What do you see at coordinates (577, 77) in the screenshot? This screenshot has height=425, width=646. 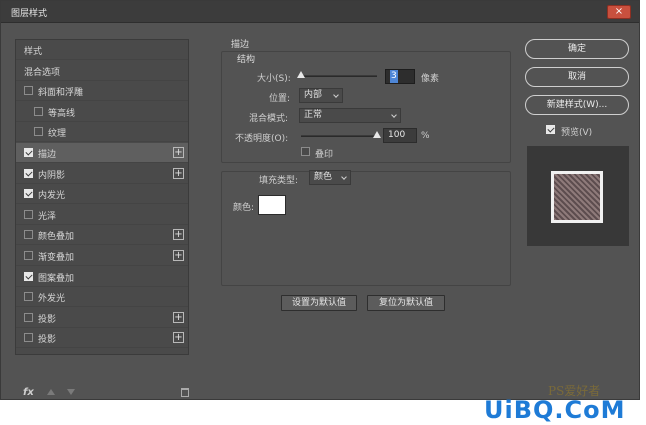 I see `cancel-button: 取消` at bounding box center [577, 77].